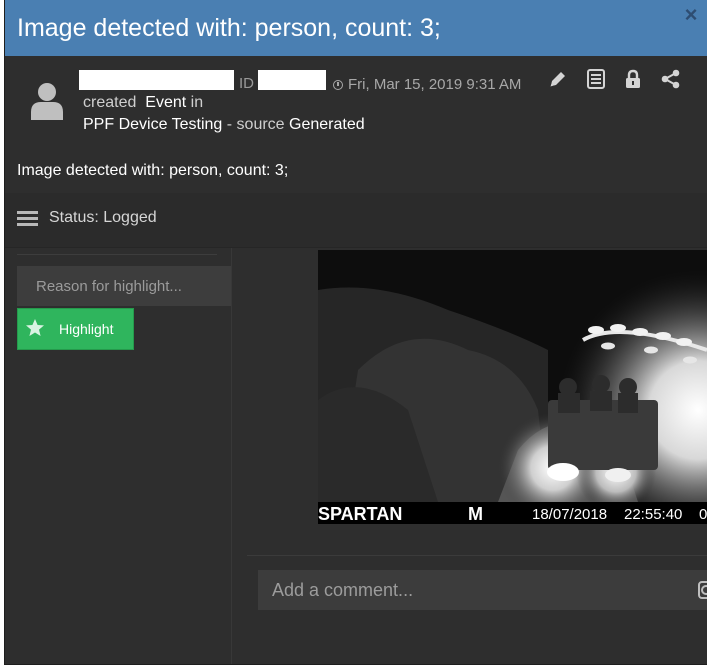  What do you see at coordinates (35, 327) in the screenshot?
I see `star-icon` at bounding box center [35, 327].